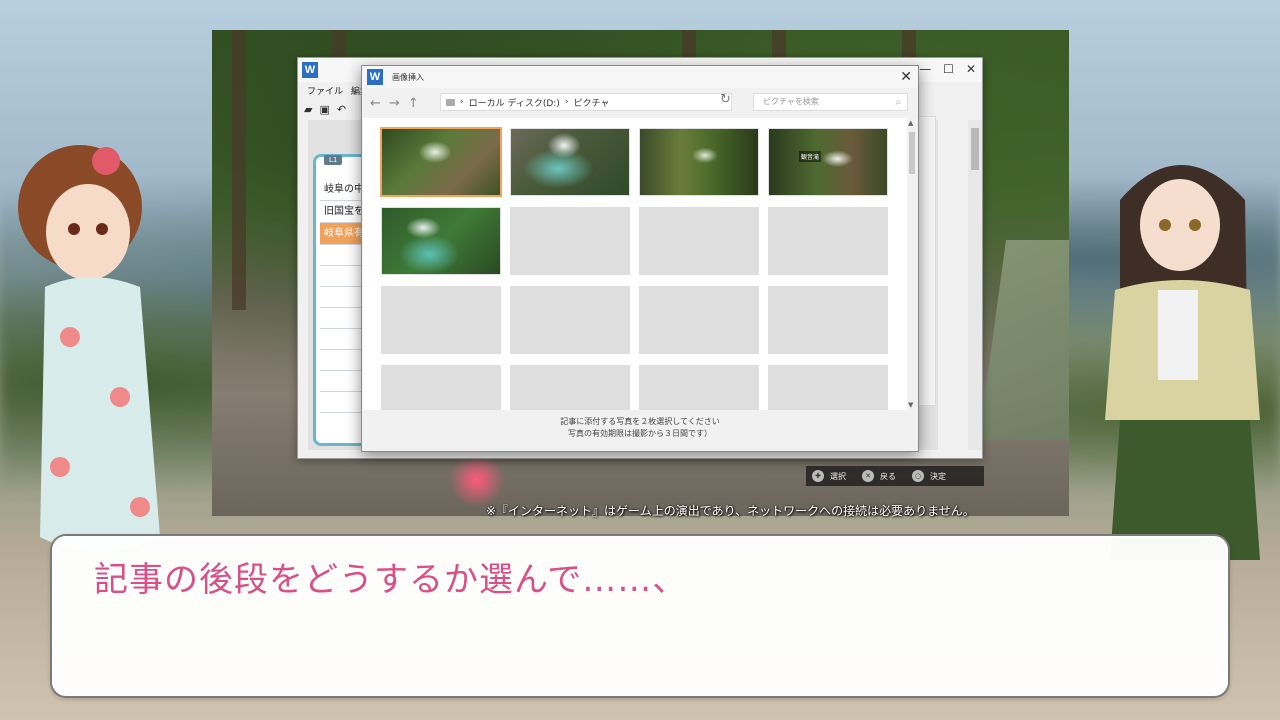 Image resolution: width=1280 pixels, height=720 pixels. I want to click on breadcrumb-folder: ピクチャ, so click(591, 102).